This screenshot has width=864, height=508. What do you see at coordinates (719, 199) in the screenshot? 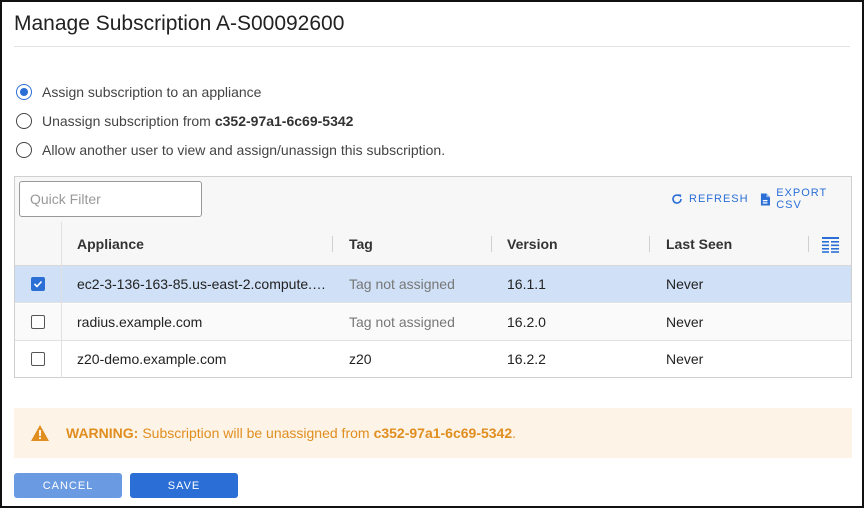
I see `refresh-label: REFRESH` at bounding box center [719, 199].